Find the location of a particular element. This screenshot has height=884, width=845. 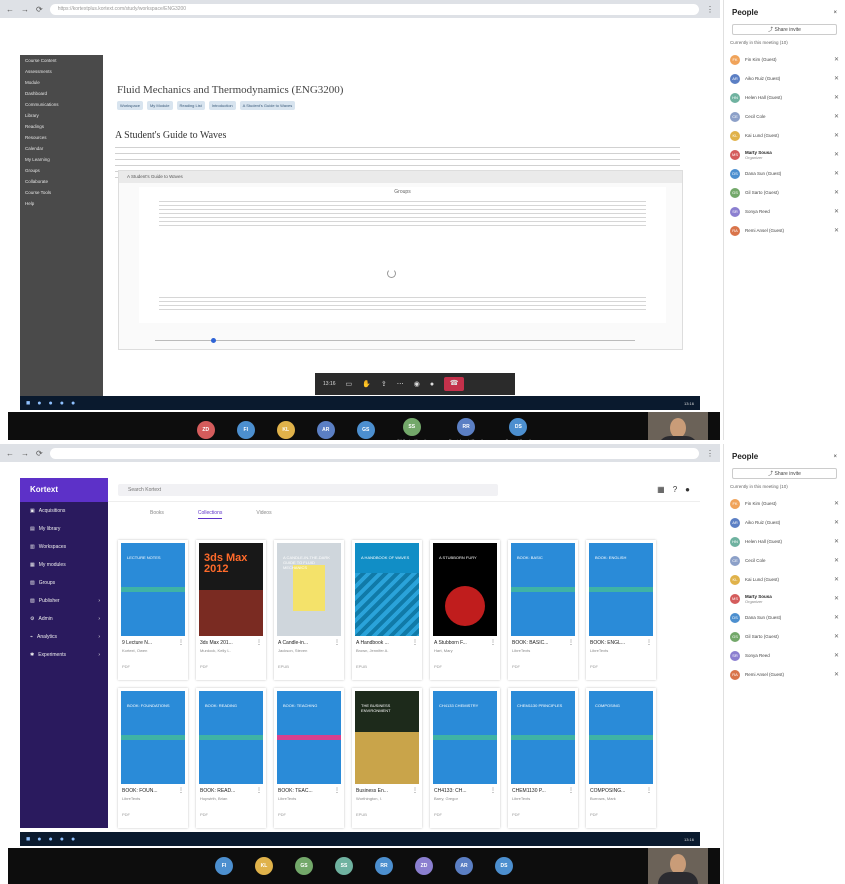

breadcrumb-pill: Introduction is located at coordinates (222, 105).